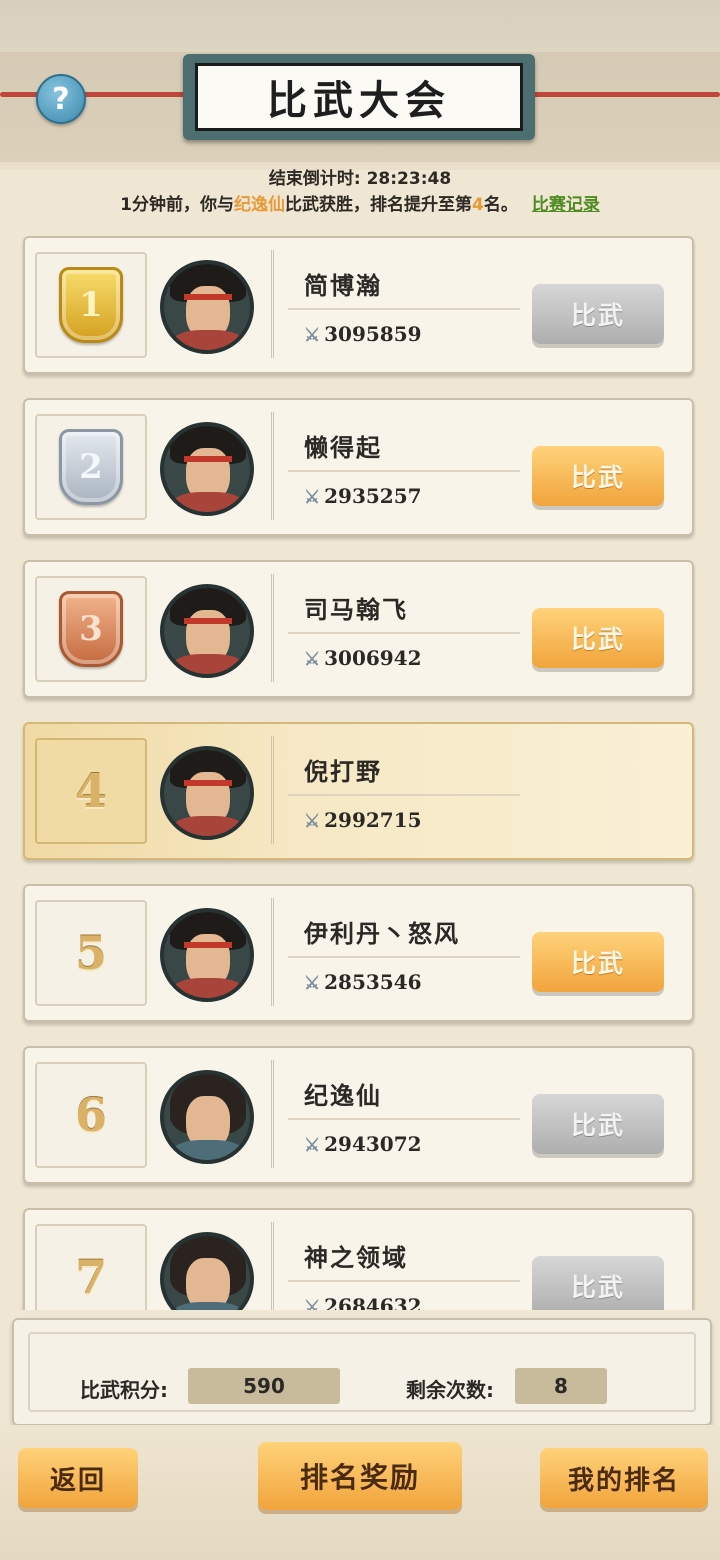 Image resolution: width=720 pixels, height=1560 pixels. I want to click on ranking-row: 6 纪逸仙 ⚔ 2943072 比武, so click(358, 1115).